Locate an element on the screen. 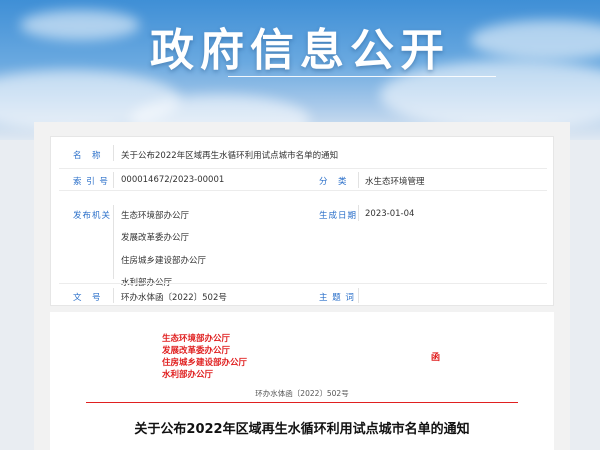 Image resolution: width=600 pixels, height=450 pixels. docno-label: 文 号 is located at coordinates (87, 298).